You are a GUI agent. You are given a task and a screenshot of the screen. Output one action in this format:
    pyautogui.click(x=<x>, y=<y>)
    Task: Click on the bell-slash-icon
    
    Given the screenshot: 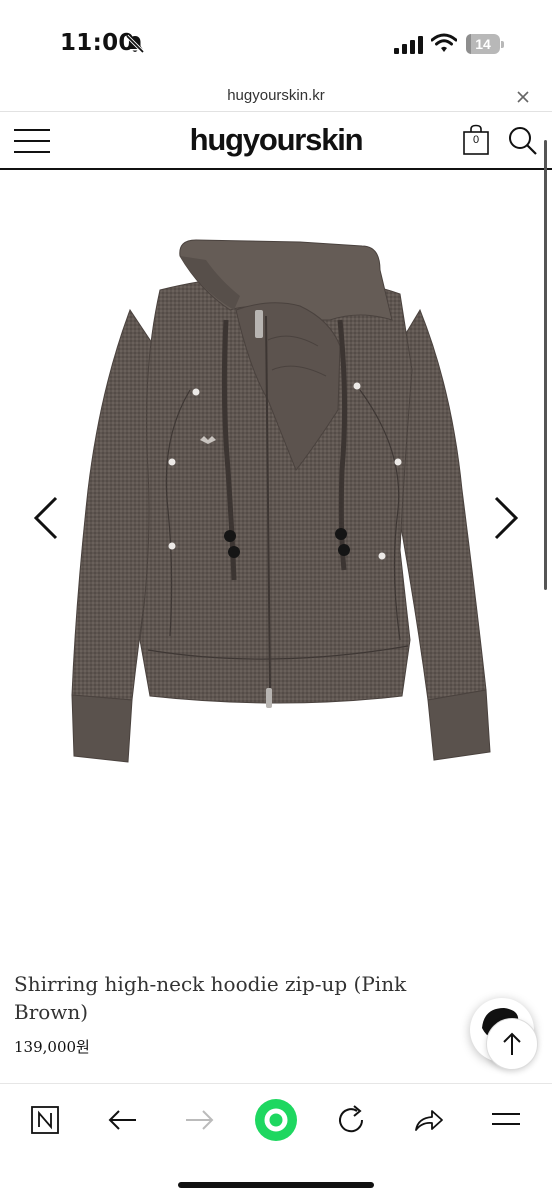 What is the action you would take?
    pyautogui.click(x=135, y=44)
    